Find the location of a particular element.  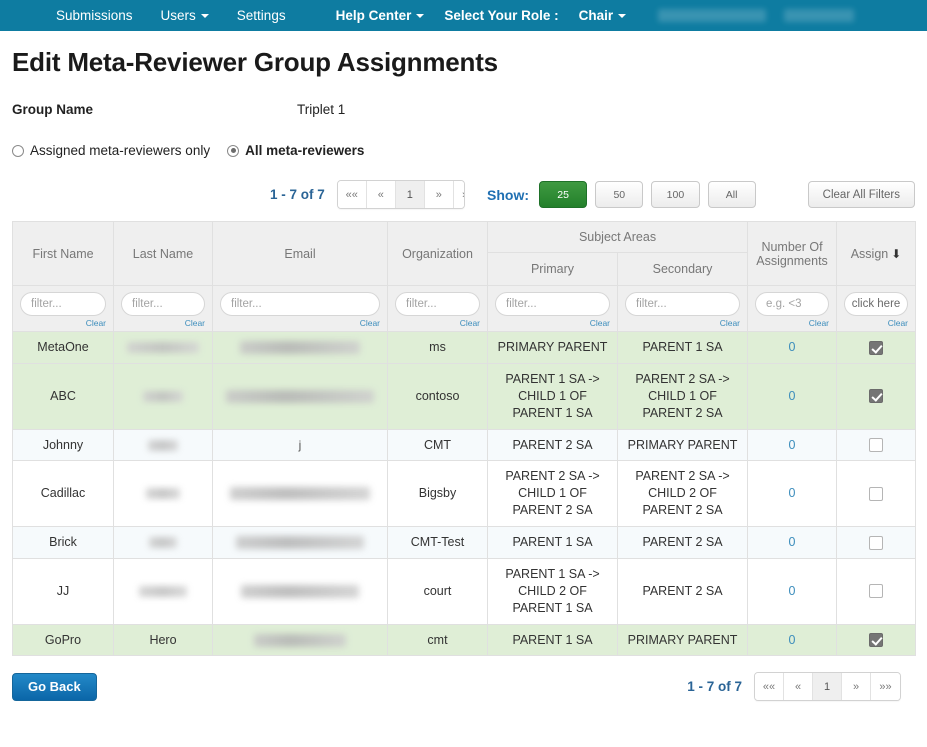

cell-last-name: Hero is located at coordinates (163, 640).